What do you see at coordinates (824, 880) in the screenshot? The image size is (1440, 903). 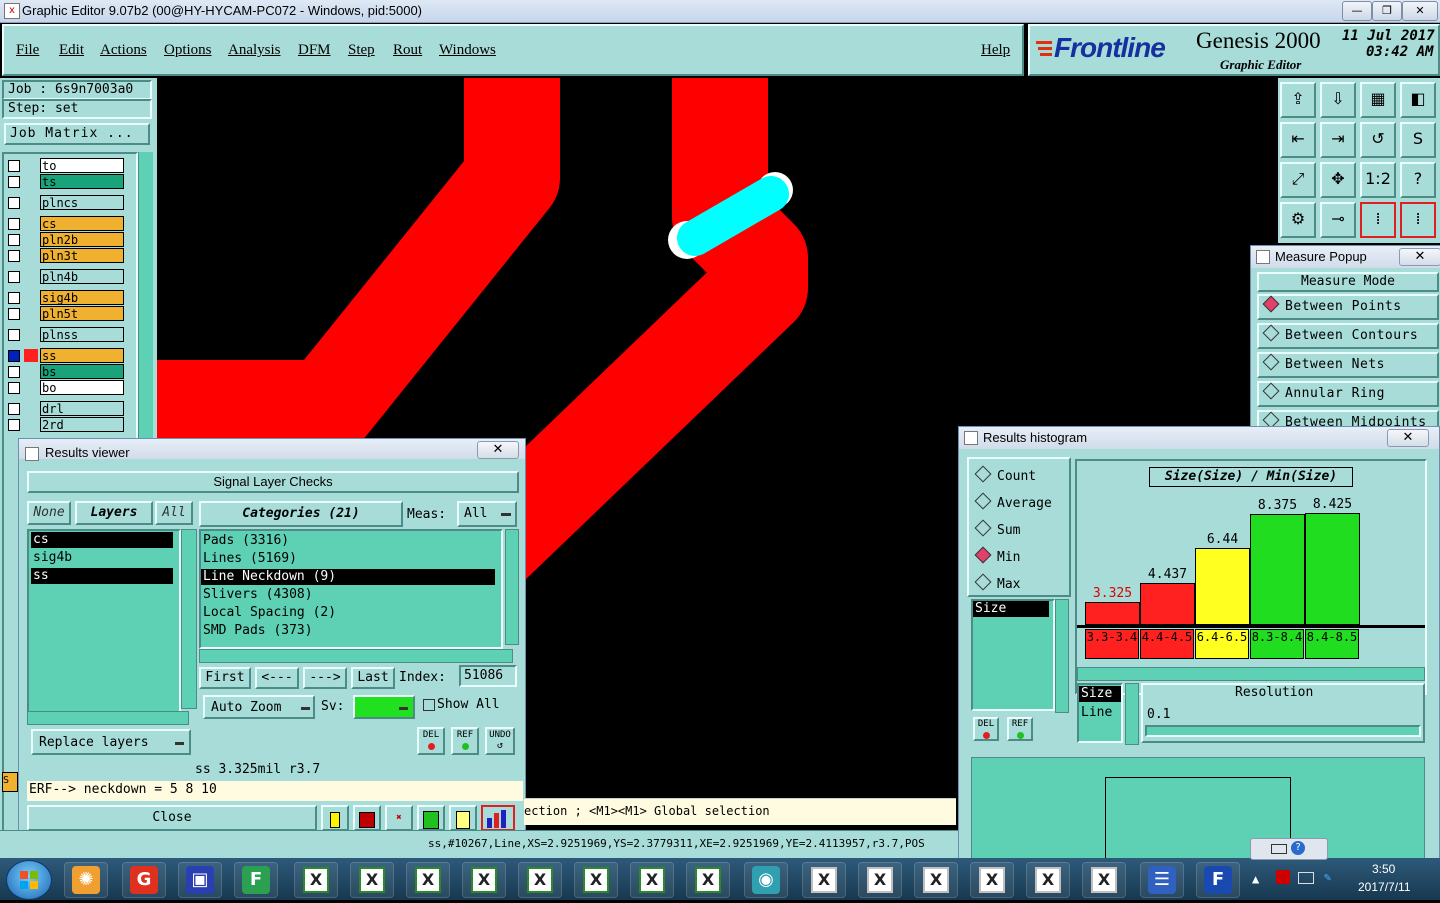 I see `editor-1-icon: X` at bounding box center [824, 880].